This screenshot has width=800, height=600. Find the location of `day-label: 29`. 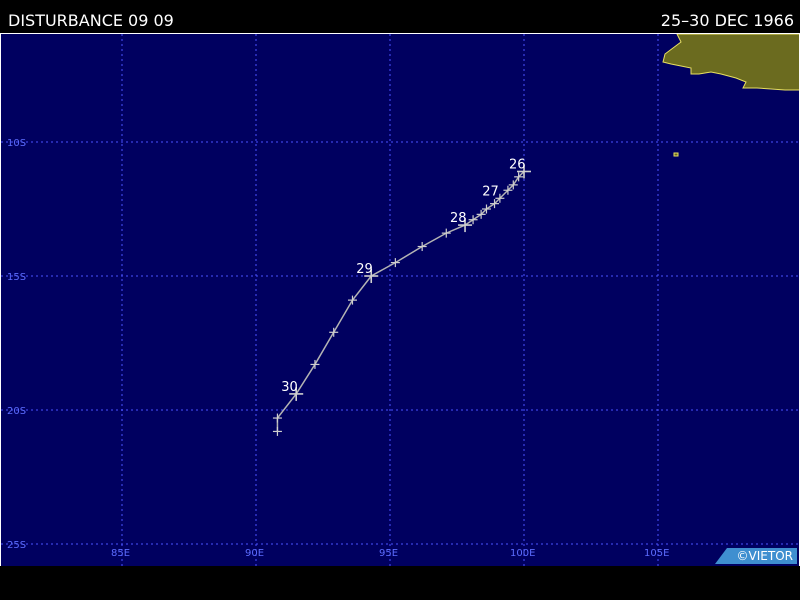

day-label: 29 is located at coordinates (364, 269).